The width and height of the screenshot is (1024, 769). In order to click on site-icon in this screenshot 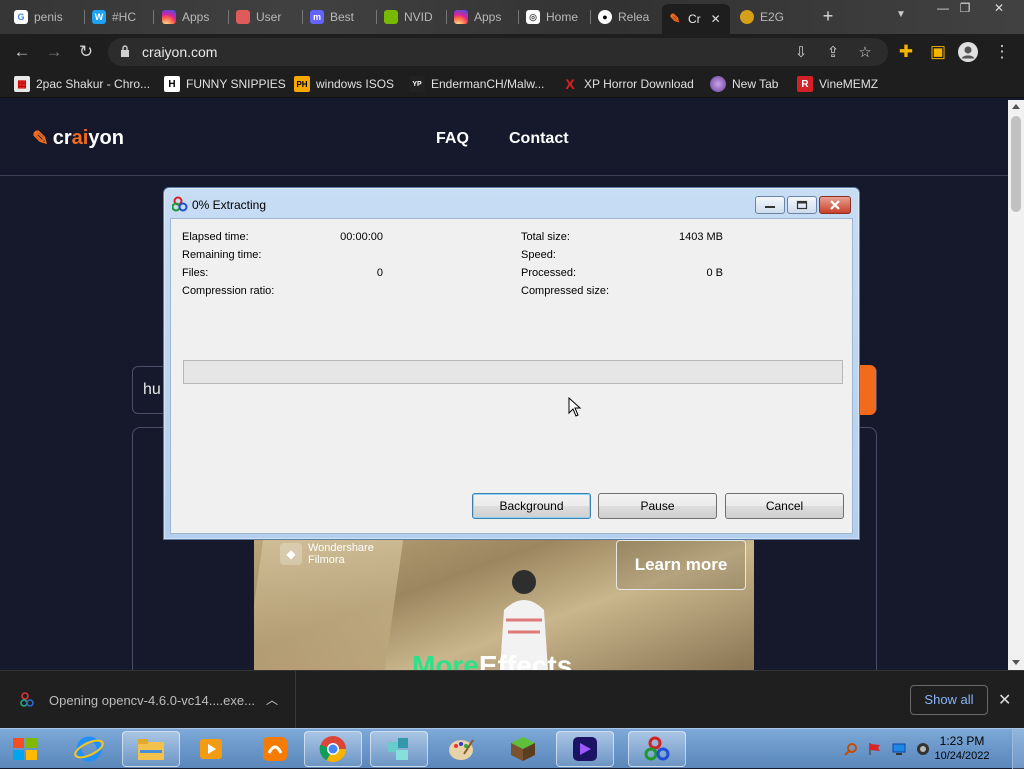, I will do `click(747, 17)`.